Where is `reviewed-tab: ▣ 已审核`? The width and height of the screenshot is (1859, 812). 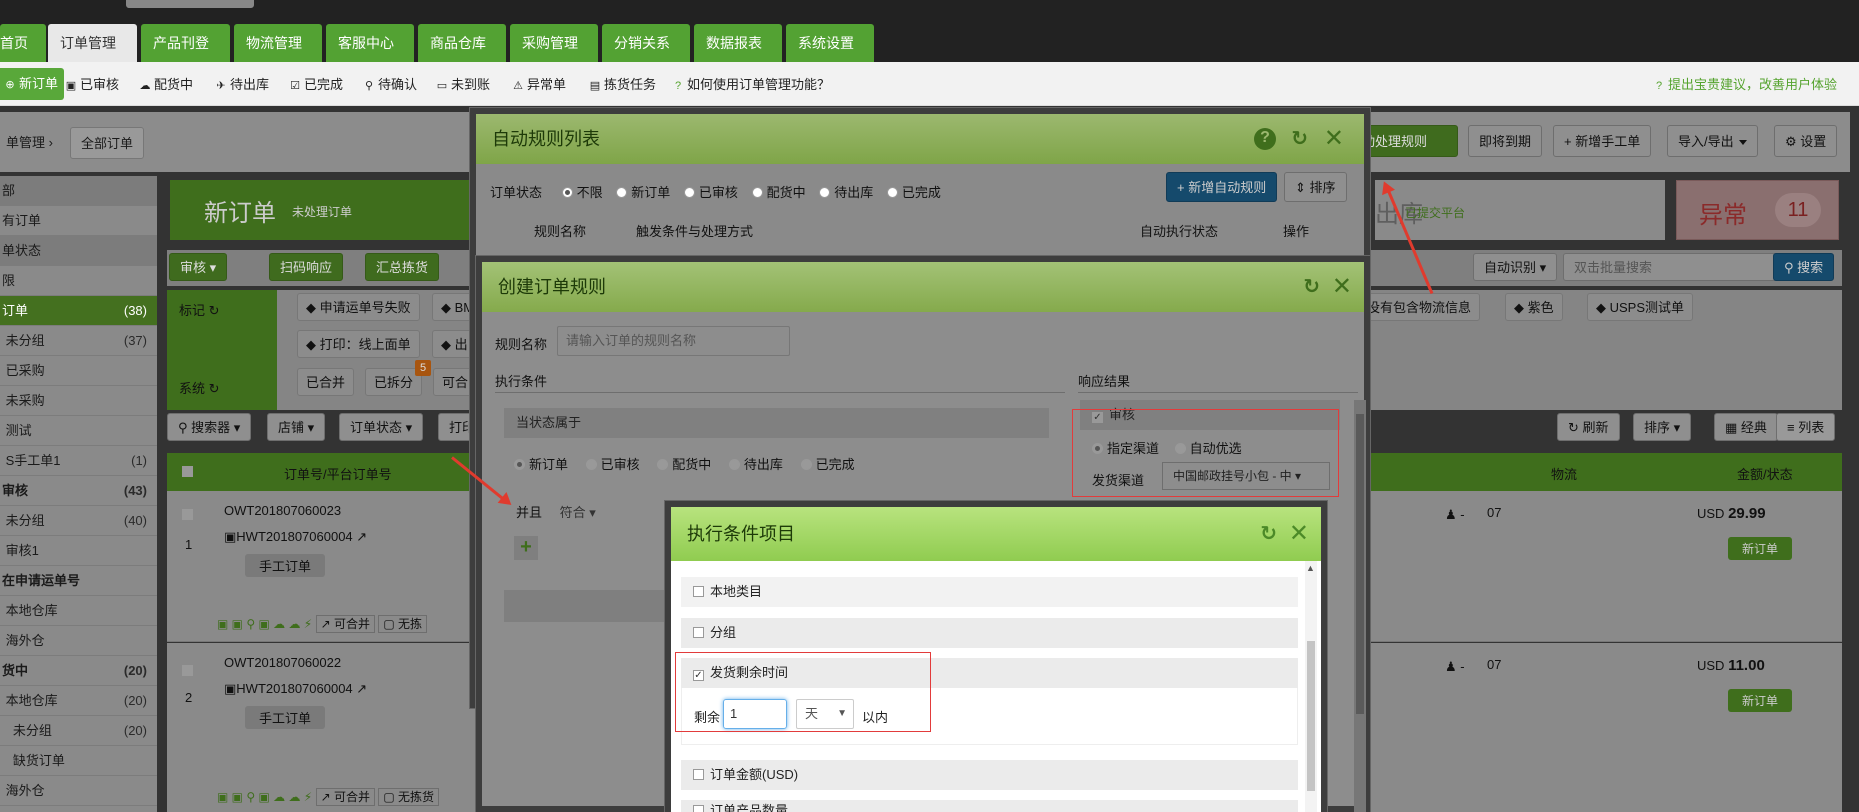 reviewed-tab: ▣ 已审核 is located at coordinates (92, 83).